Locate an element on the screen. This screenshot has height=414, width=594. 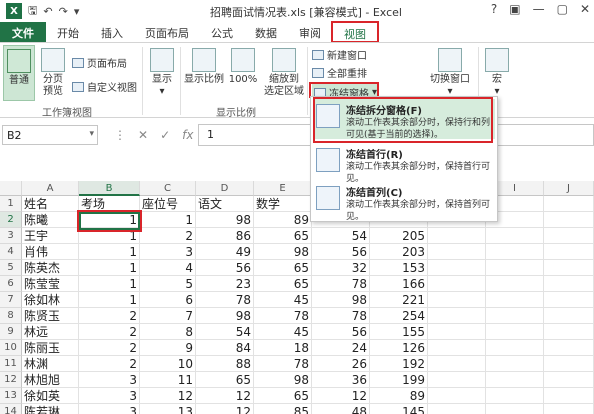
table-cell: 13 is located at coordinates (168, 409).